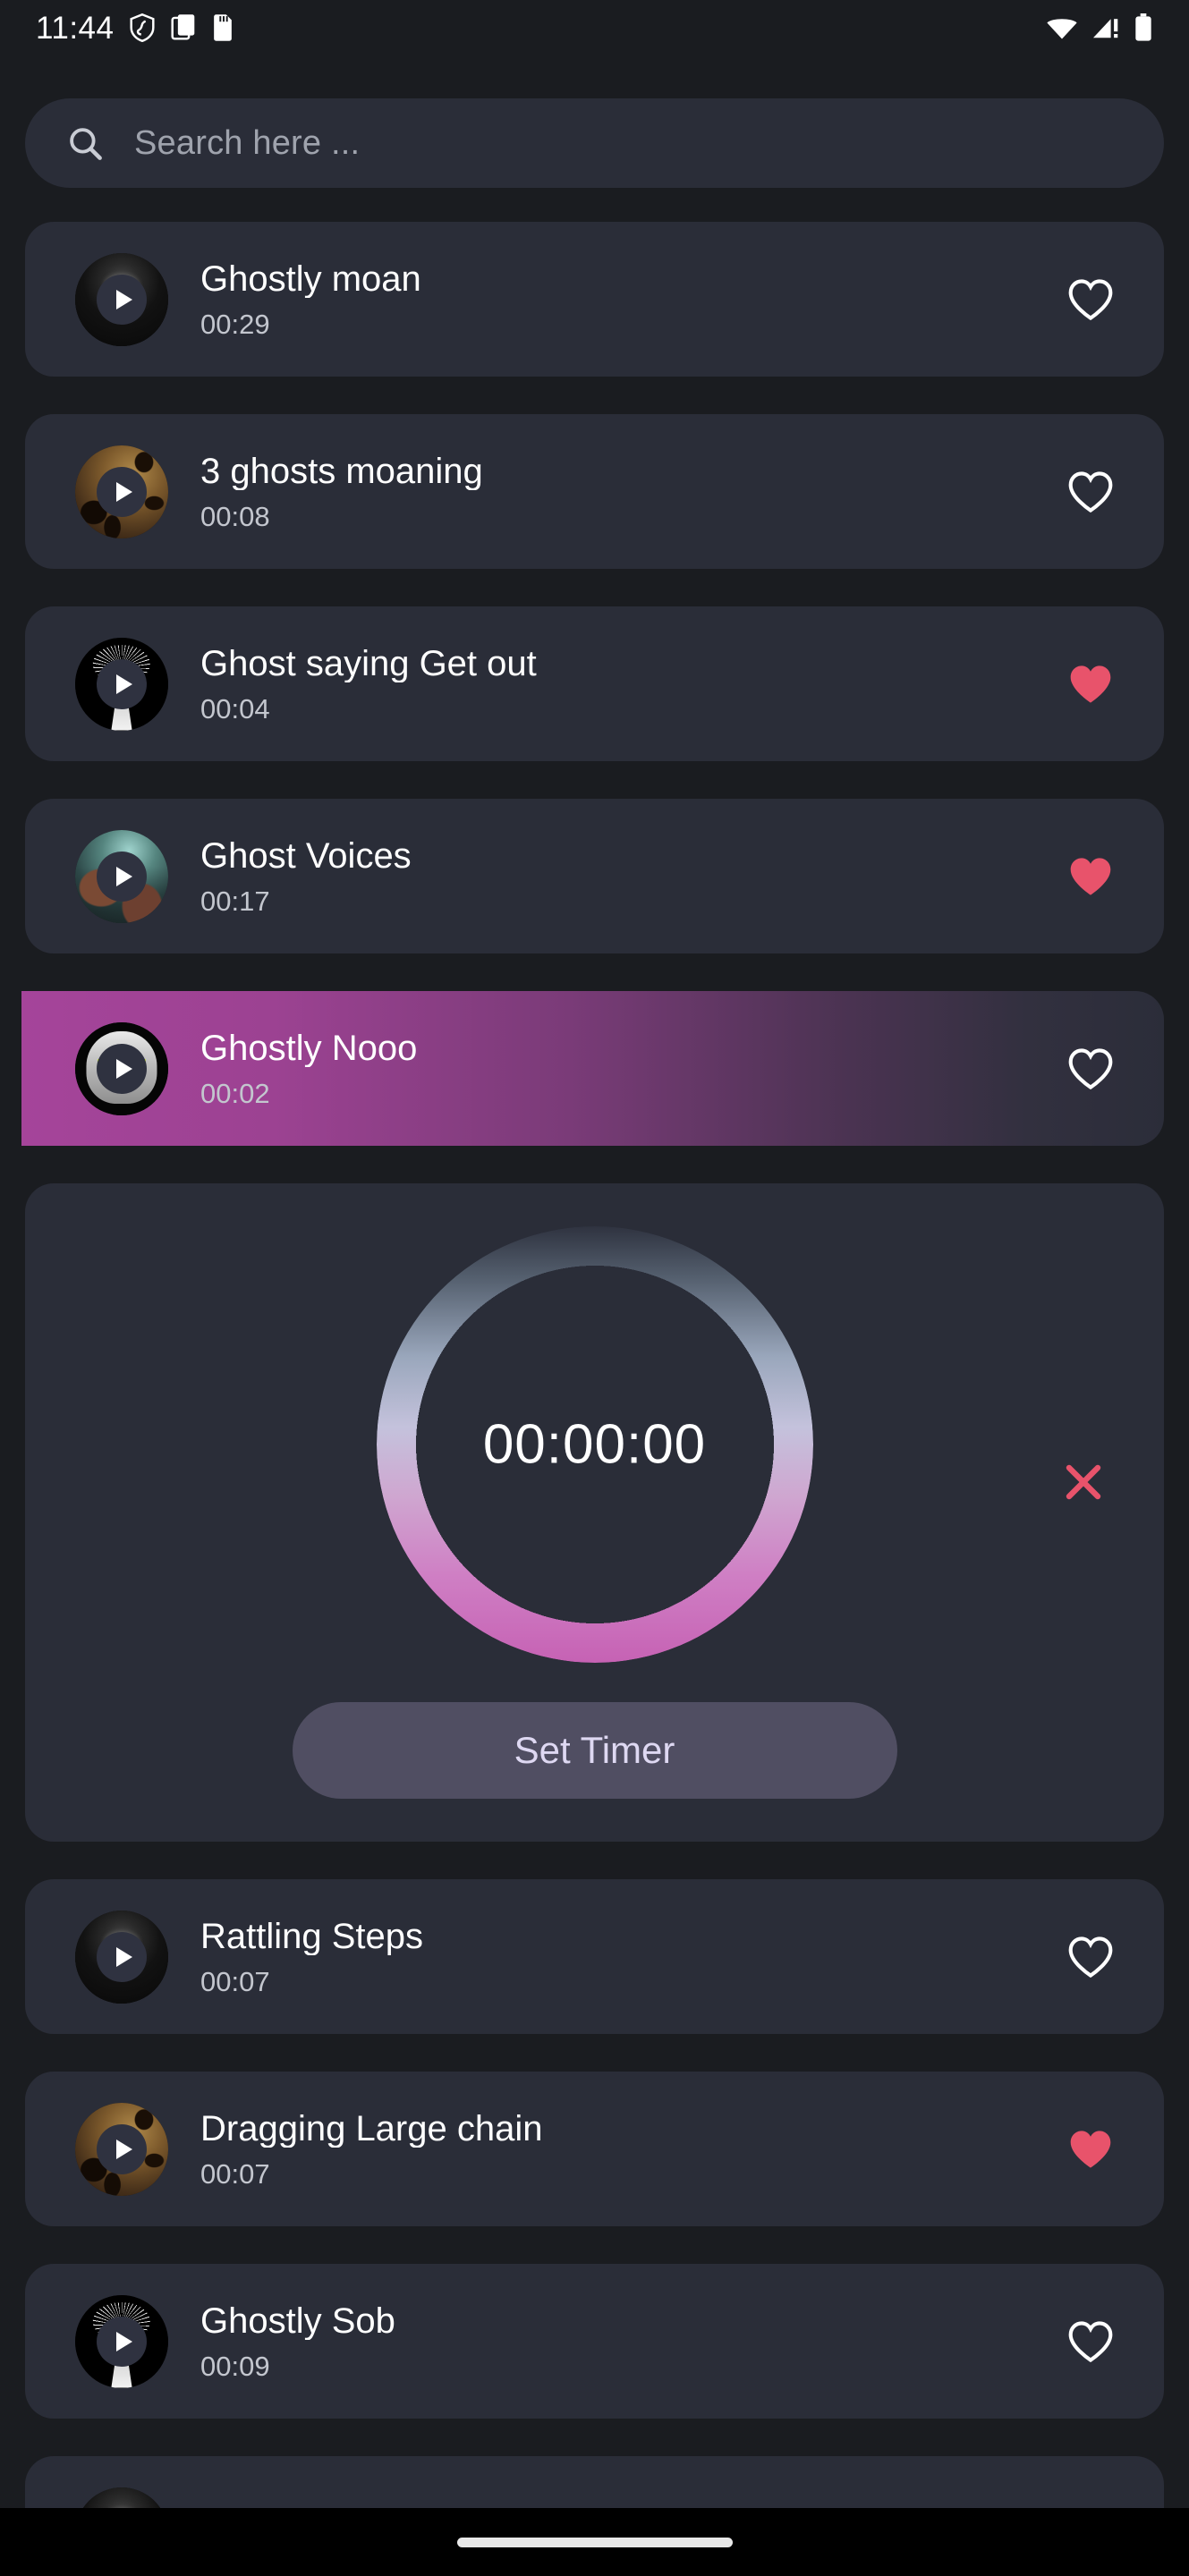  Describe the element at coordinates (633, 2341) in the screenshot. I see `item-meta: Ghostly Sob 00:09` at that location.